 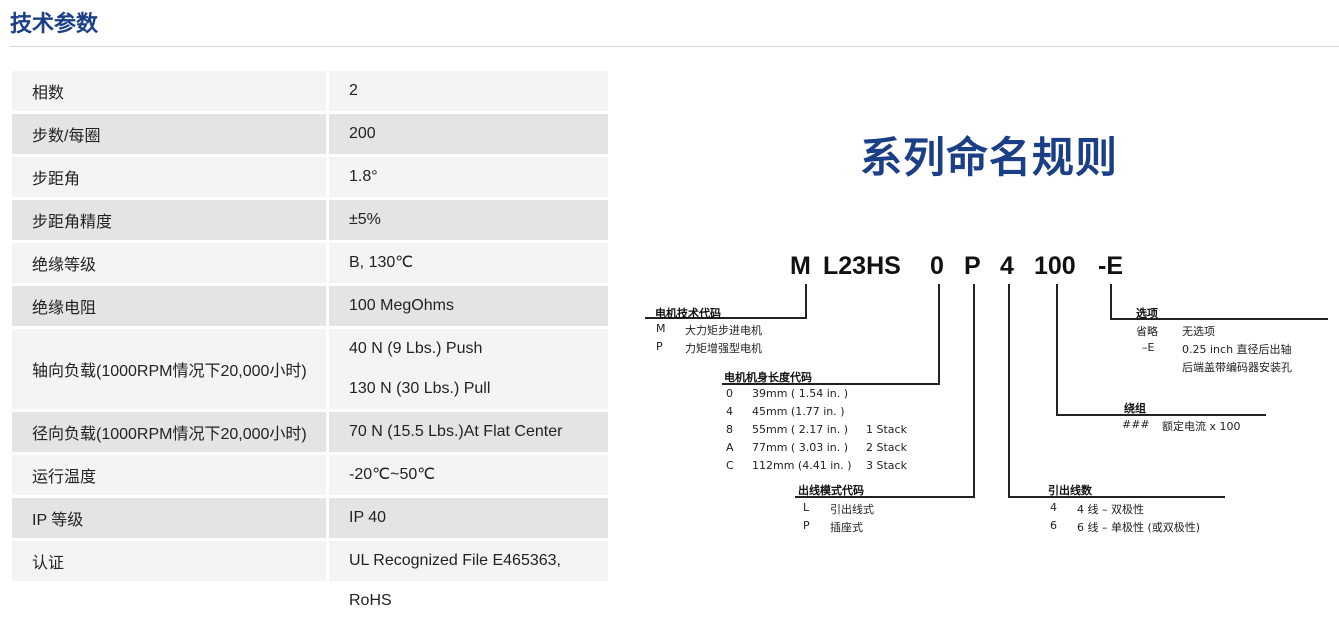 I want to click on code-frame: L23HS, so click(x=862, y=266).